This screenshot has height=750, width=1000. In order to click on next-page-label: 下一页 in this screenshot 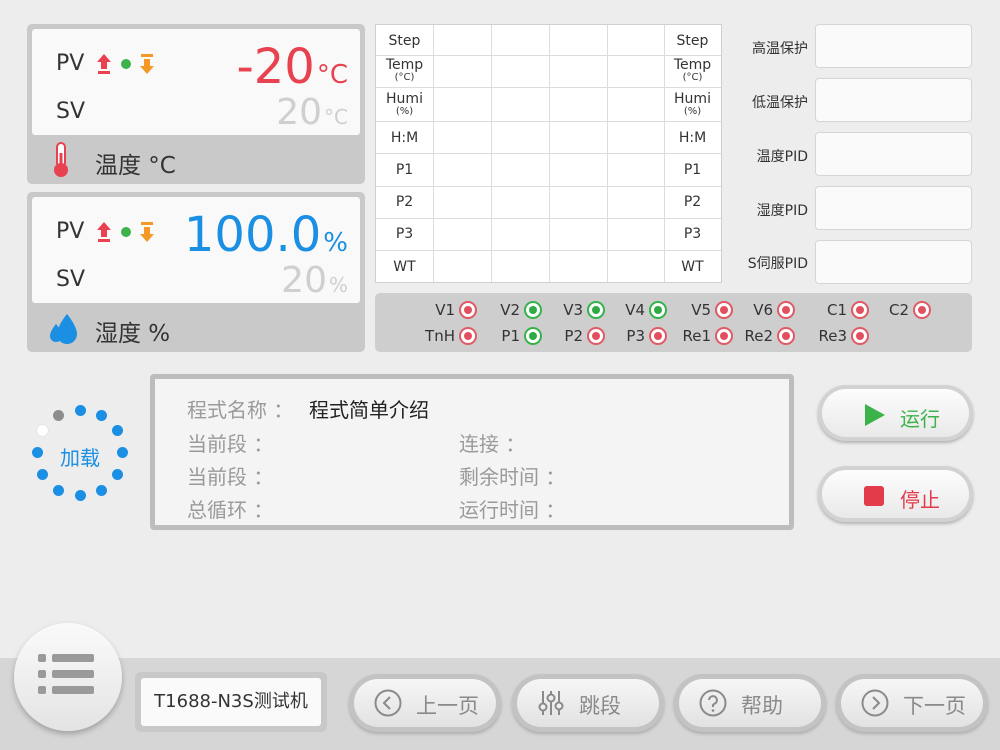, I will do `click(934, 706)`.